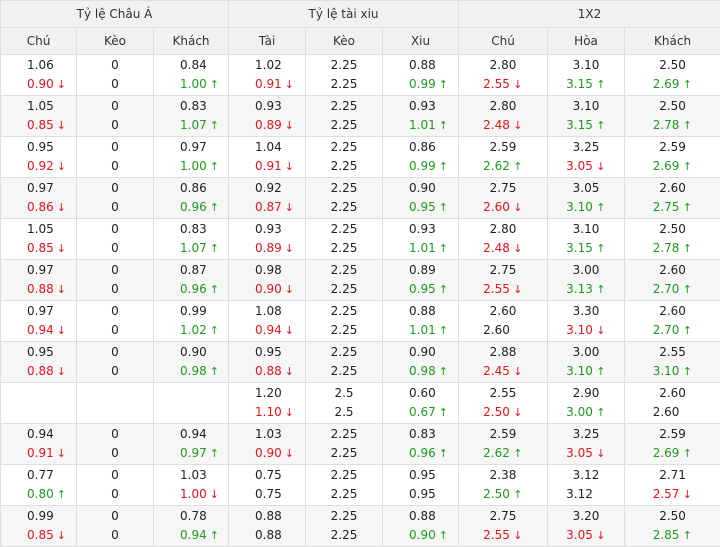 This screenshot has height=547, width=720. What do you see at coordinates (267, 207) in the screenshot?
I see `current-odds: 0.87↓` at bounding box center [267, 207].